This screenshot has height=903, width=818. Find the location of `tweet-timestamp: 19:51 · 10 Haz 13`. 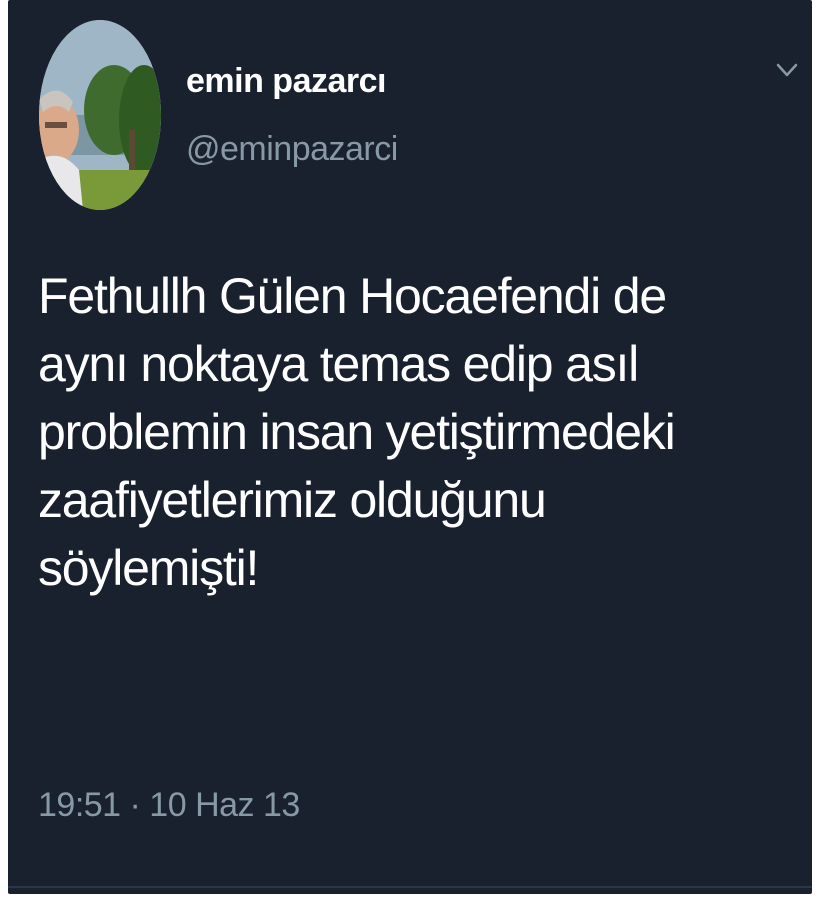

tweet-timestamp: 19:51 · 10 Haz 13 is located at coordinates (169, 805).